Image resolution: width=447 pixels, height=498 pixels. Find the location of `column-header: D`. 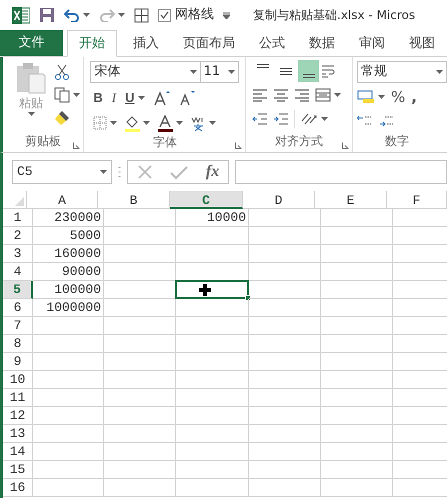

column-header: D is located at coordinates (279, 200).